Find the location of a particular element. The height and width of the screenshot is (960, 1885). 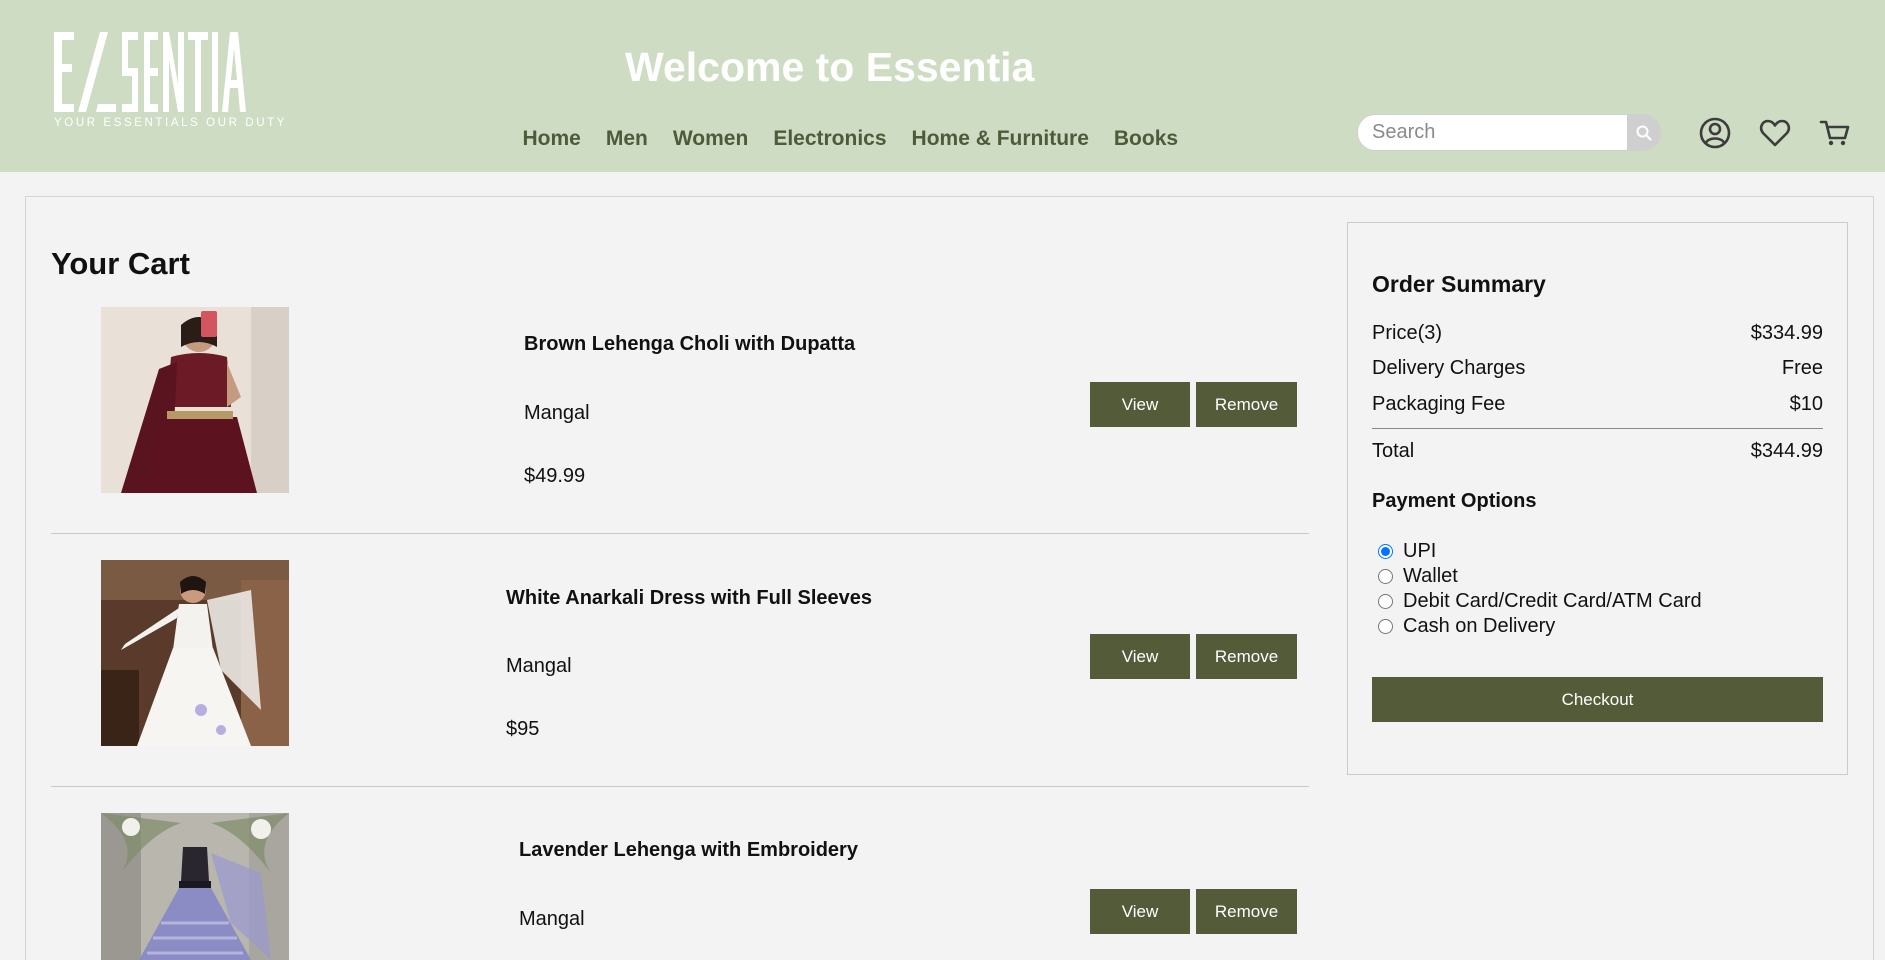

summary-row-total: Total $344.99 is located at coordinates (1597, 451).